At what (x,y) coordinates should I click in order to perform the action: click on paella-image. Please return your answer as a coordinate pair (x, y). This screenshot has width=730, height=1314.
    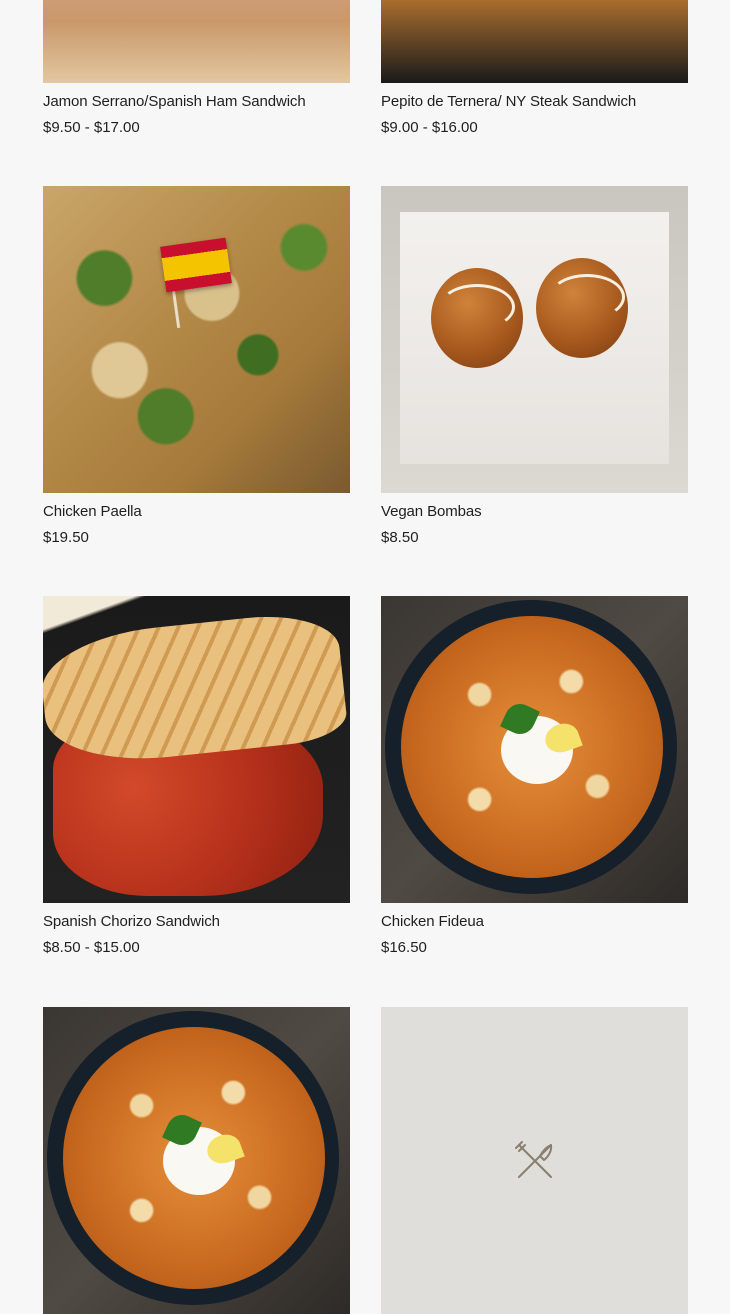
    Looking at the image, I should click on (196, 339).